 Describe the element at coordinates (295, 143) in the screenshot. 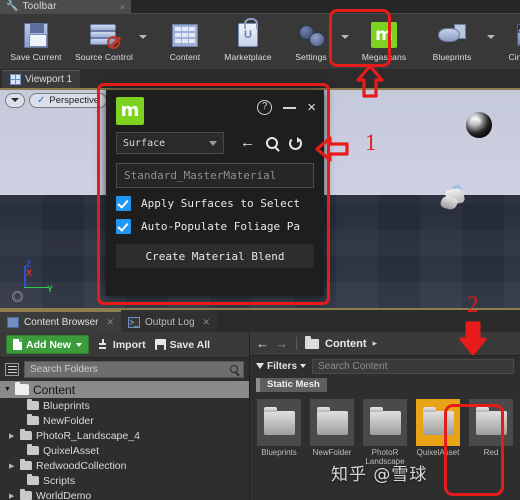

I see `refresh-icon` at that location.